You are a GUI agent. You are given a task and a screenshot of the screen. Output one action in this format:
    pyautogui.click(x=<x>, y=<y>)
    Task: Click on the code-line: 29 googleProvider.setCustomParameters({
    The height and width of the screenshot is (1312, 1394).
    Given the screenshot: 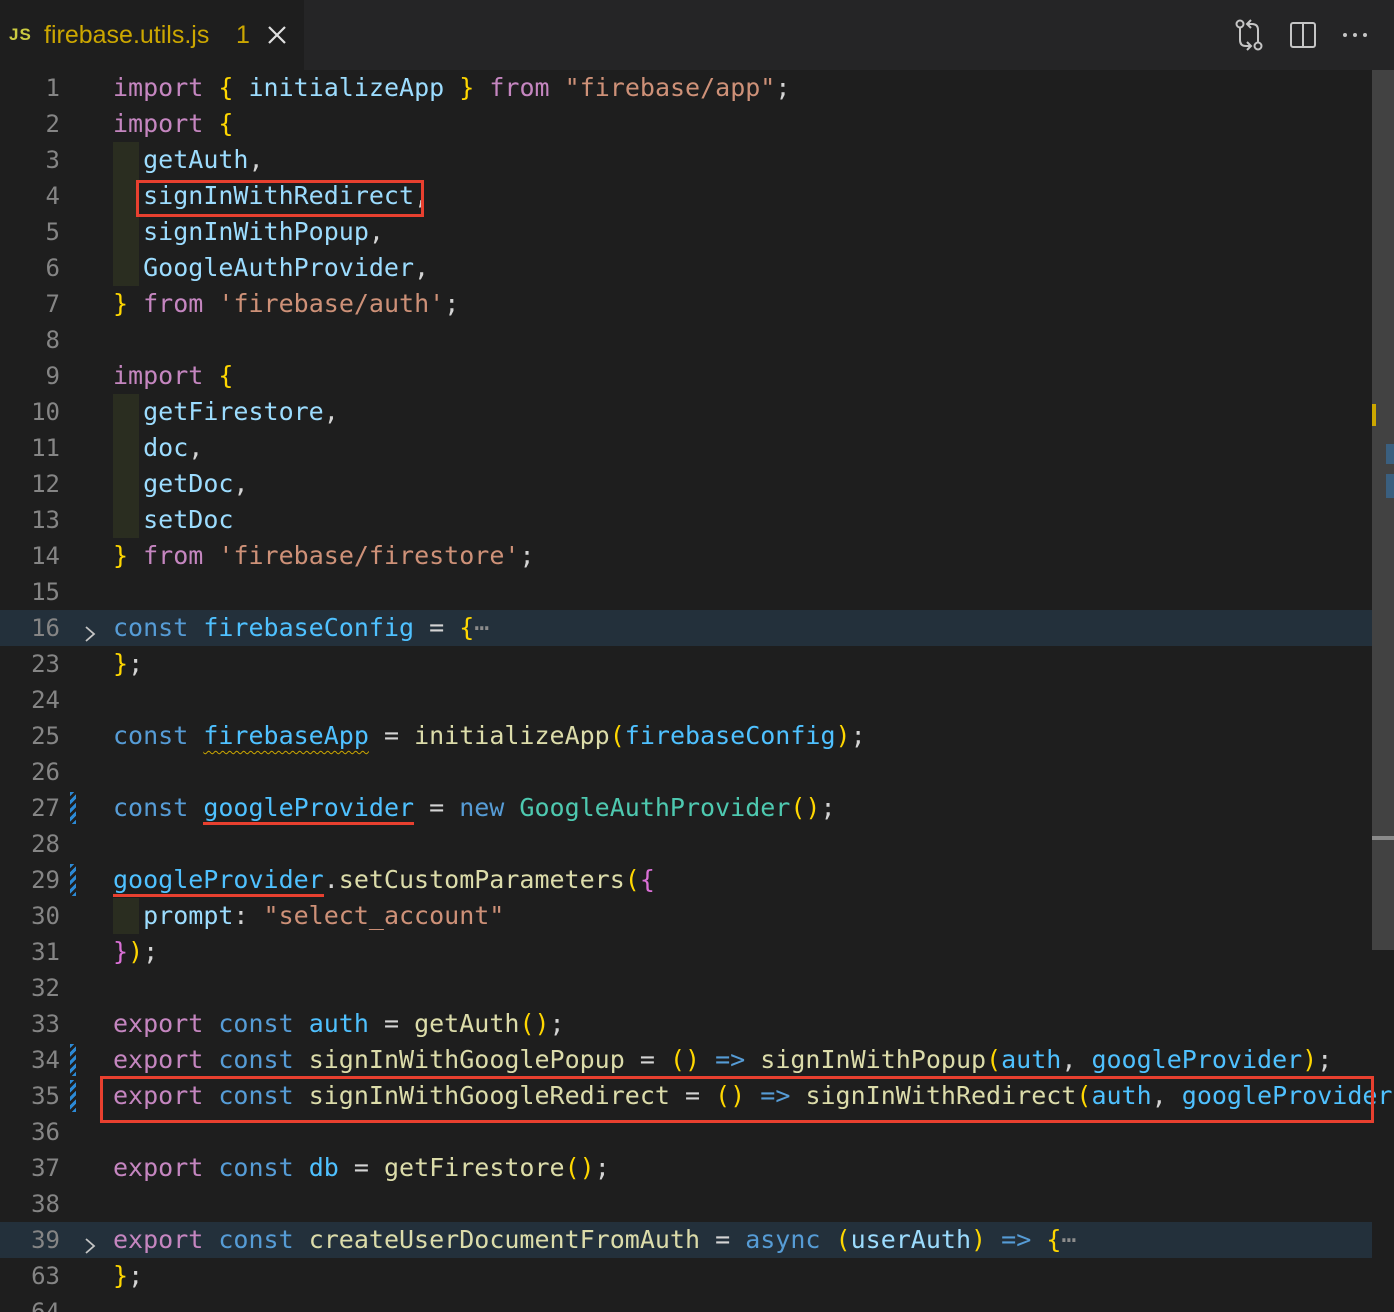 What is the action you would take?
    pyautogui.click(x=686, y=880)
    